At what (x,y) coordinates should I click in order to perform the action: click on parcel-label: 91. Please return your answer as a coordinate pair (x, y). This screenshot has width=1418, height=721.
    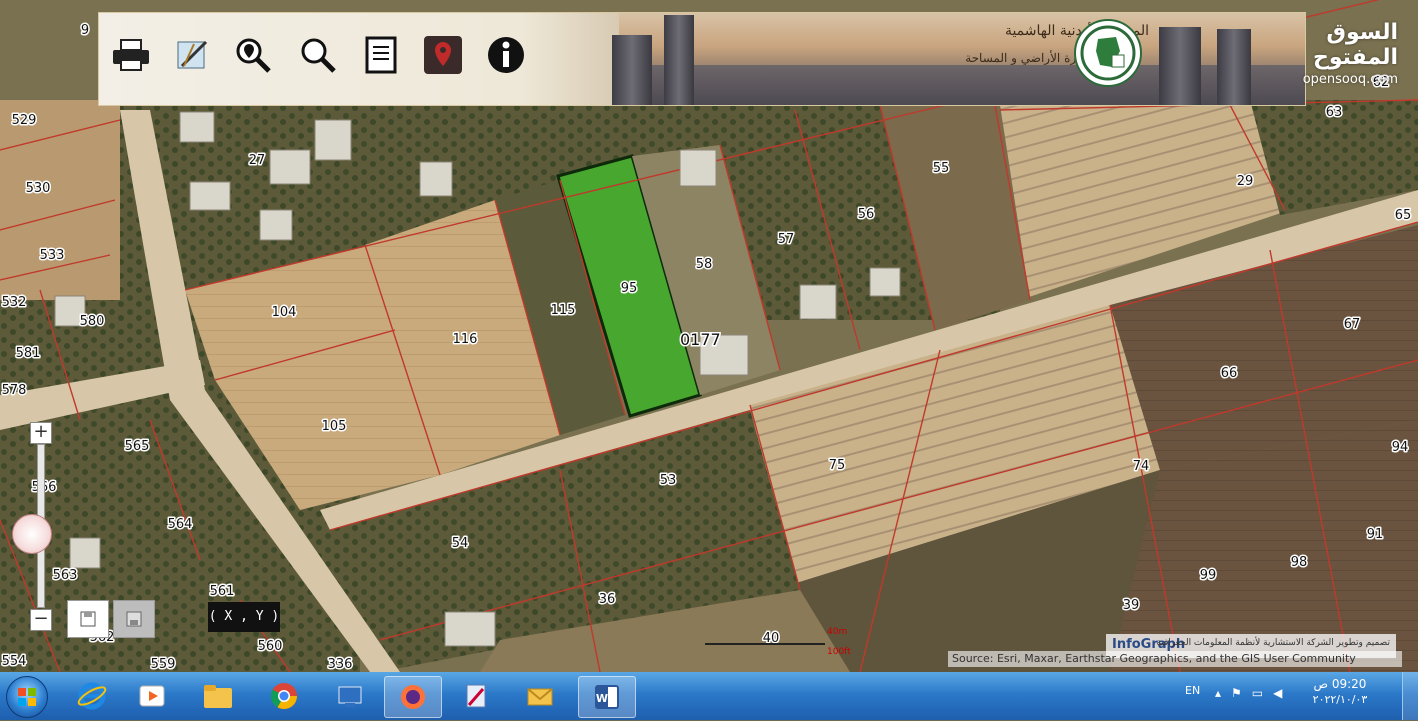
    Looking at the image, I should click on (1375, 534).